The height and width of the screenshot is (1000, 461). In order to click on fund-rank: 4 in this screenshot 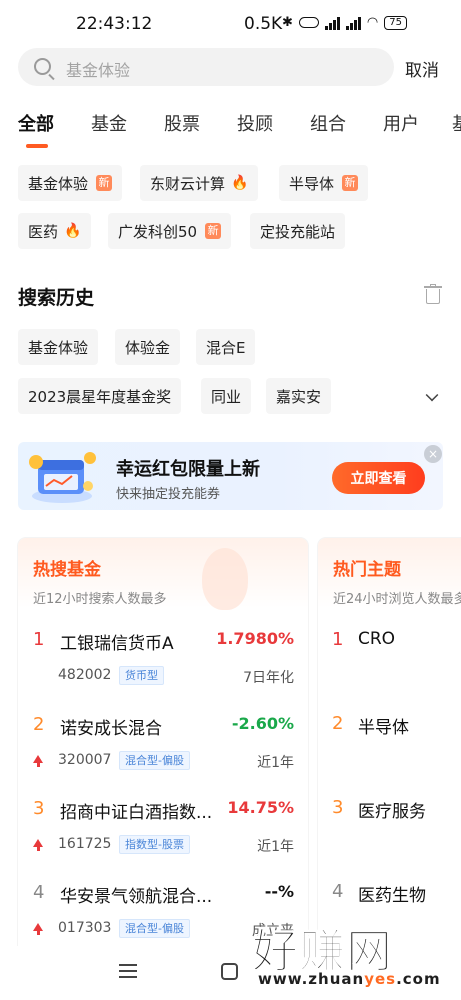, I will do `click(39, 892)`.